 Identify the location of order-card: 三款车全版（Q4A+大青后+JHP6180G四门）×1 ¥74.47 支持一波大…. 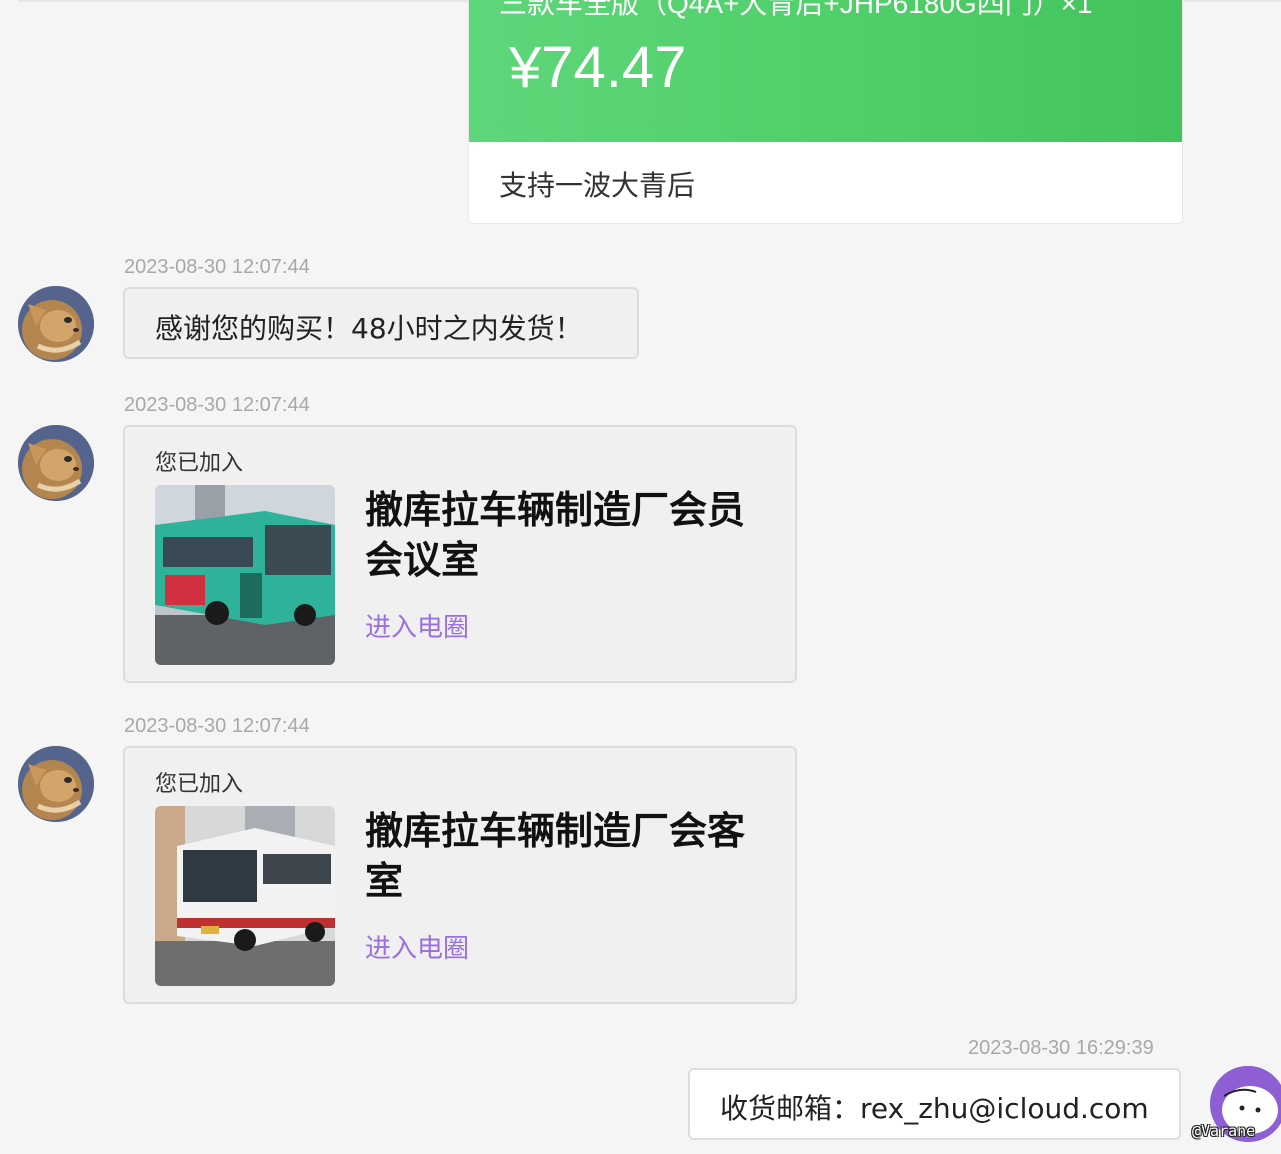
(825, 112).